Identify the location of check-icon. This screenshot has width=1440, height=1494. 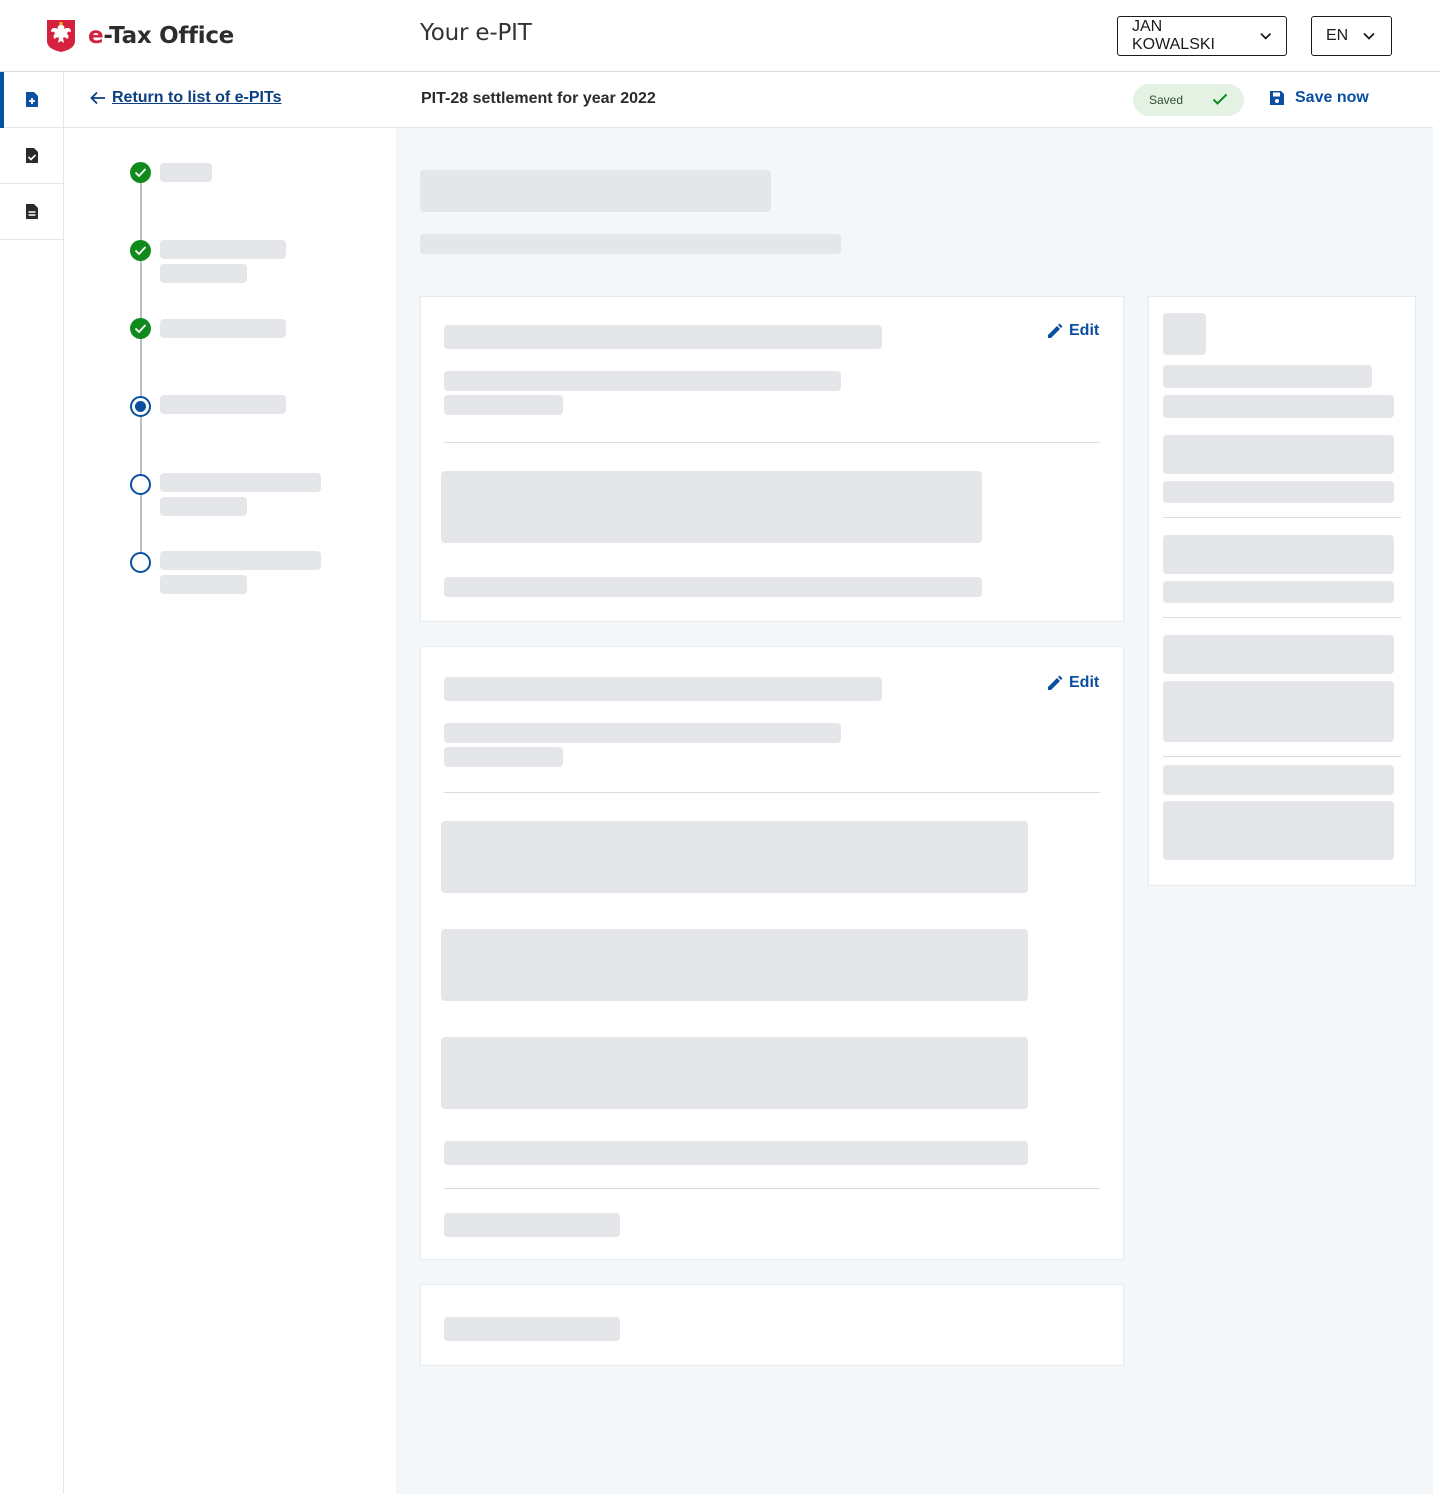
(1220, 99).